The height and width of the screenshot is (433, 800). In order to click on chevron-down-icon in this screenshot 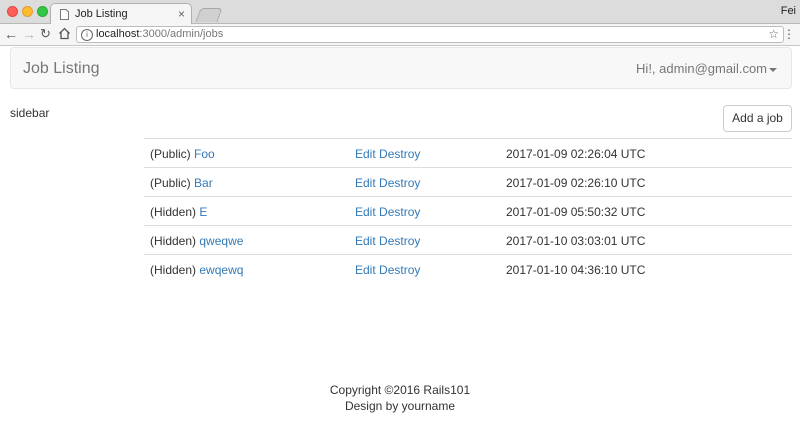, I will do `click(773, 70)`.